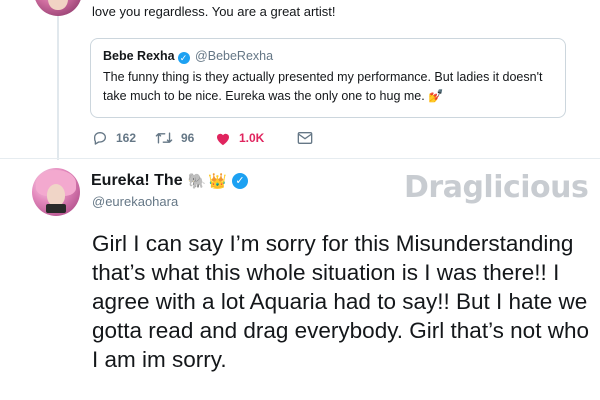 The height and width of the screenshot is (400, 600). I want to click on reply-count: 162, so click(126, 138).